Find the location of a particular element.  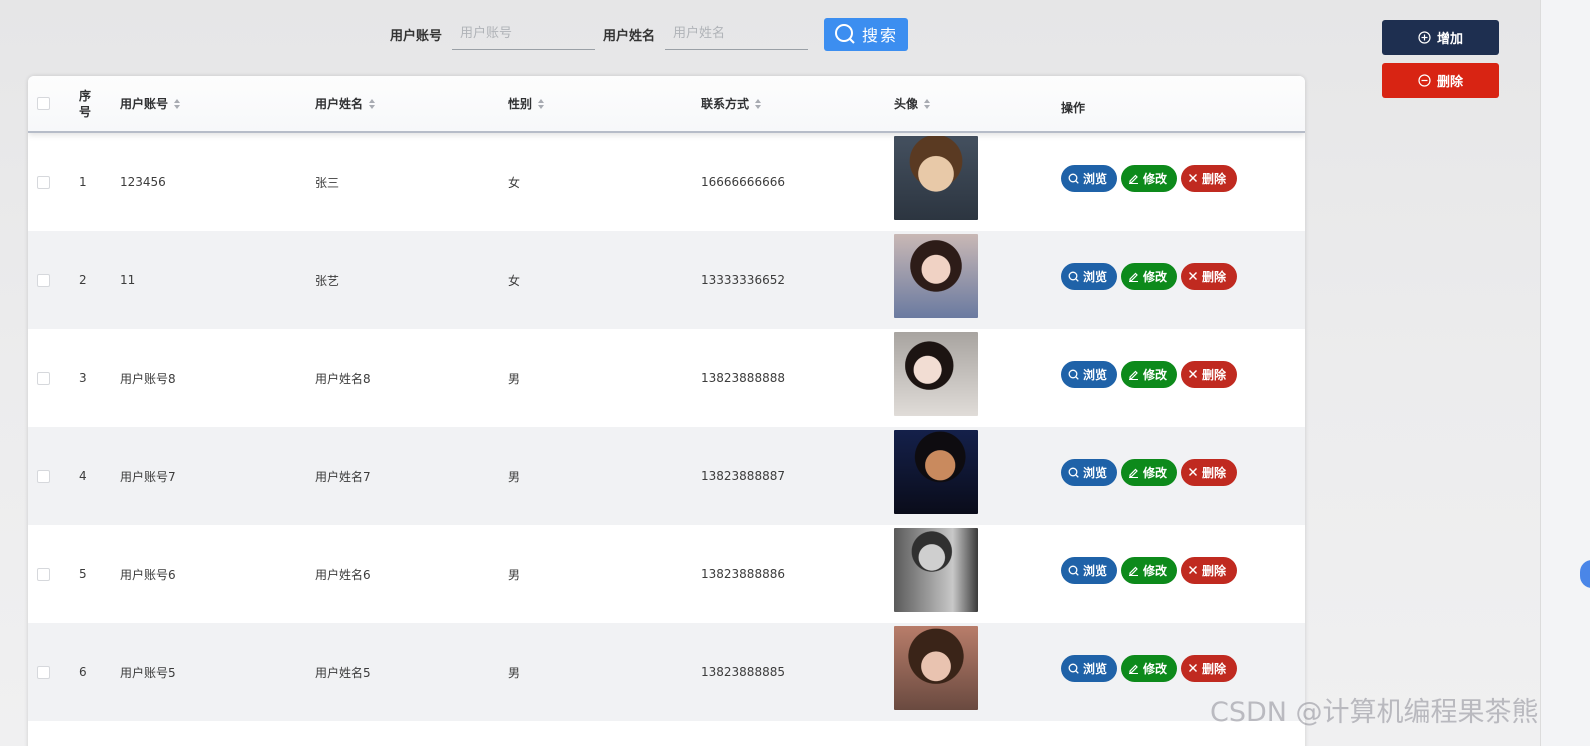

account-search-input is located at coordinates (524, 34).